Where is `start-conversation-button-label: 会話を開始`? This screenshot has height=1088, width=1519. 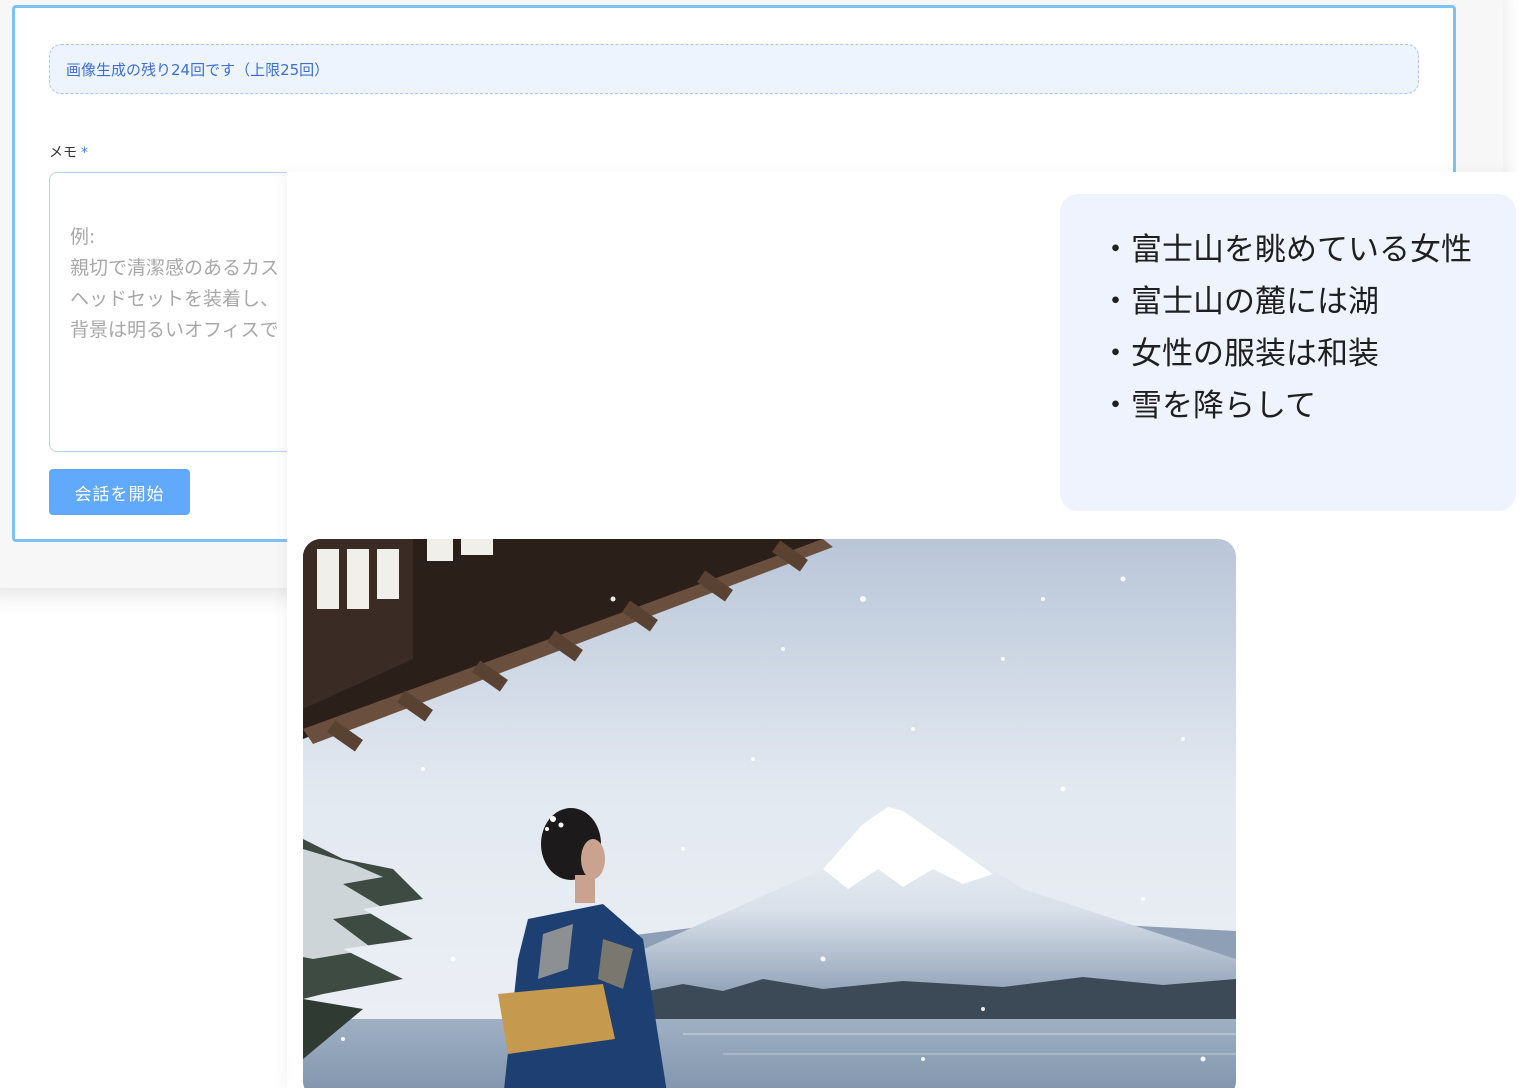 start-conversation-button-label: 会話を開始 is located at coordinates (119, 494).